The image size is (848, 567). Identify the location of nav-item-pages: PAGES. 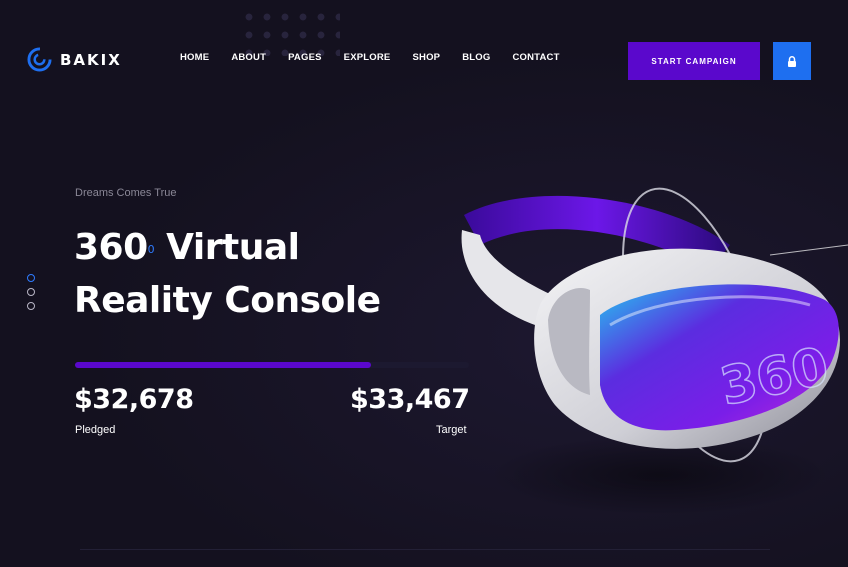
(305, 57).